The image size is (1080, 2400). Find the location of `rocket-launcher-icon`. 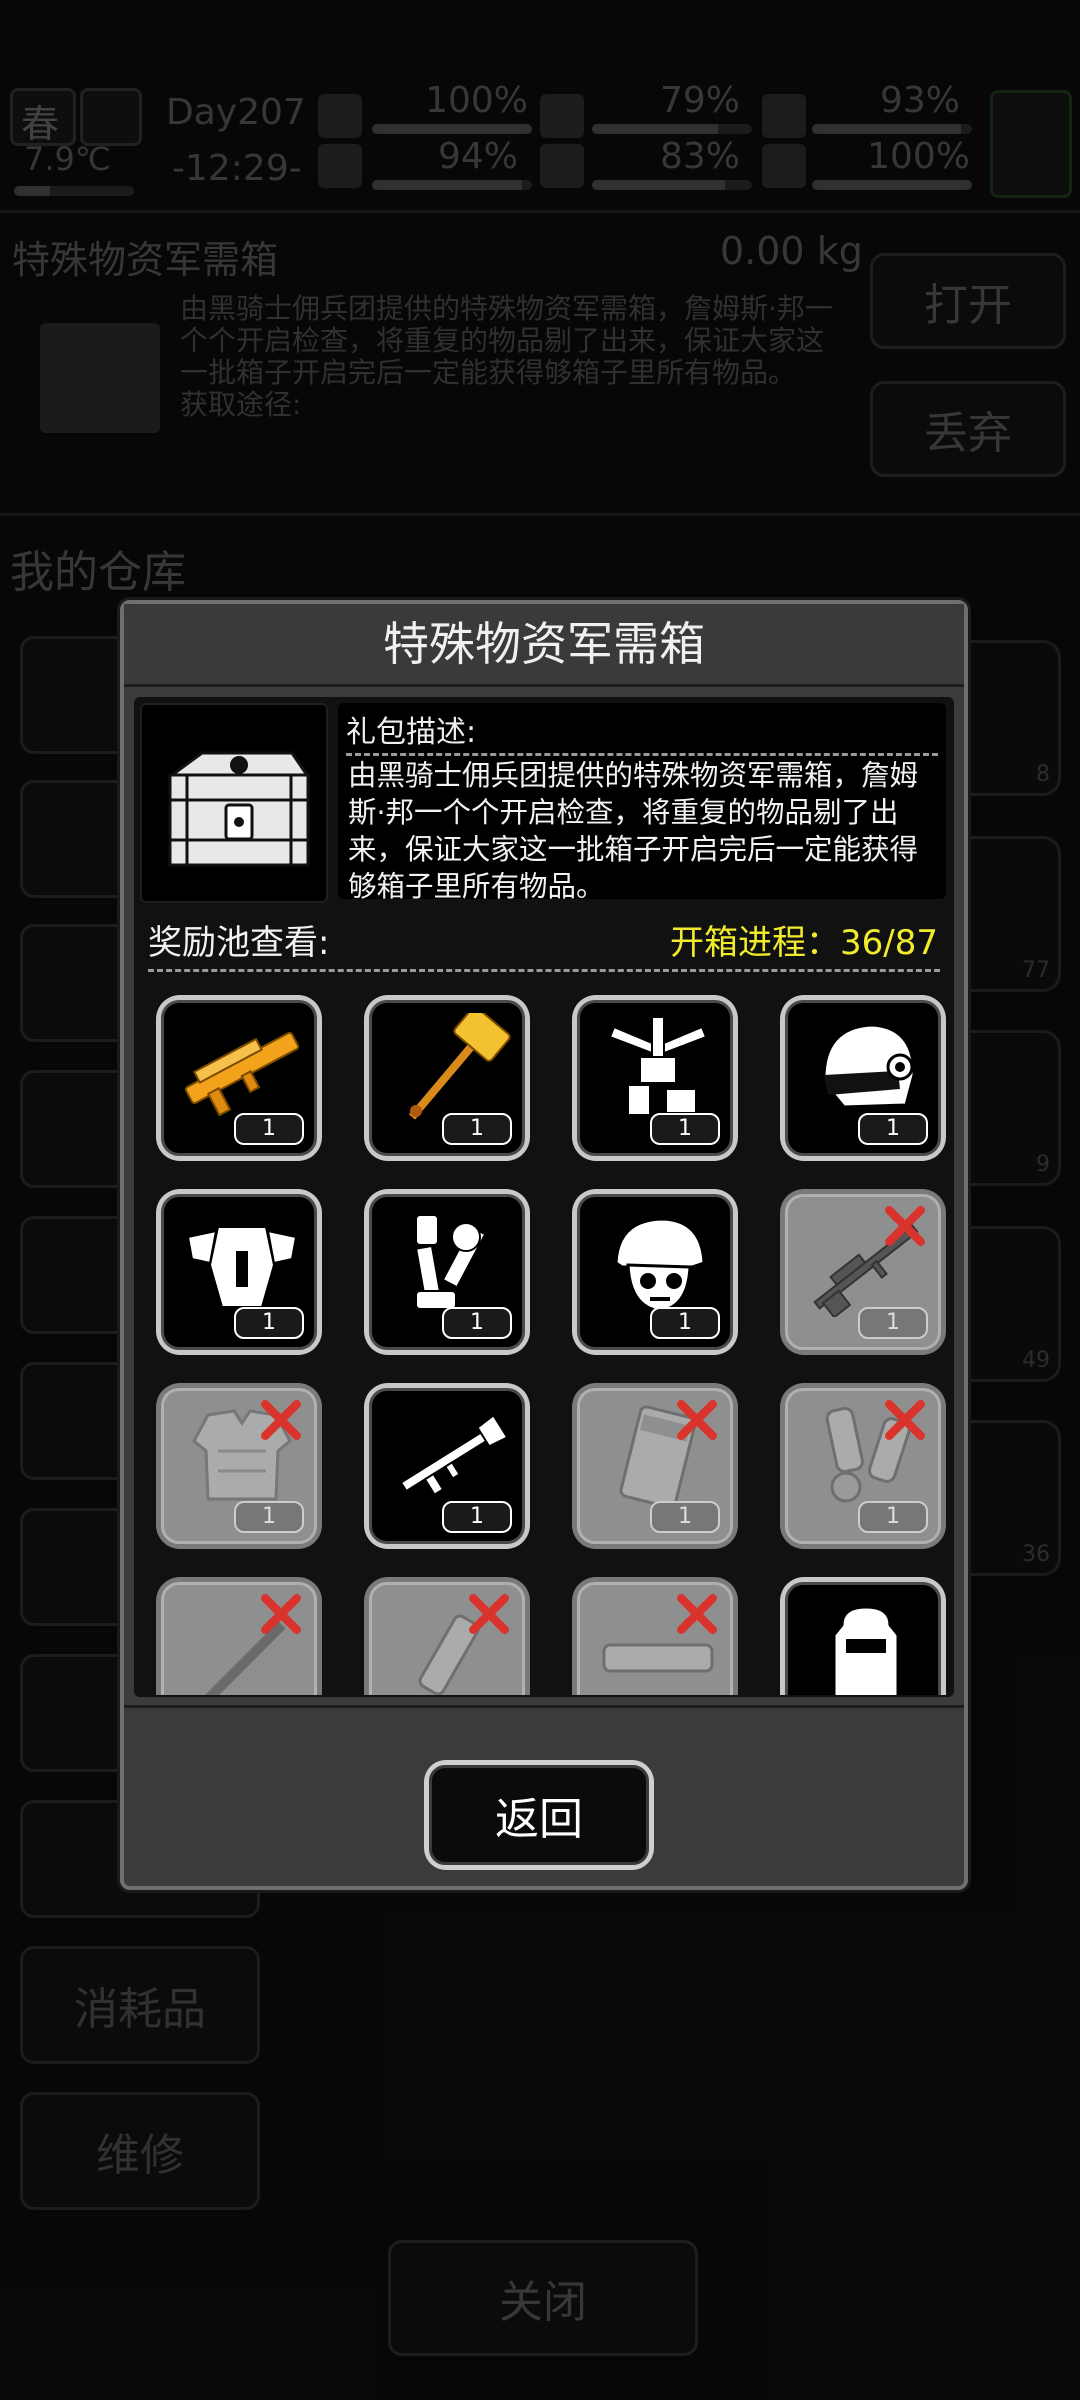

rocket-launcher-icon is located at coordinates (454, 1454).